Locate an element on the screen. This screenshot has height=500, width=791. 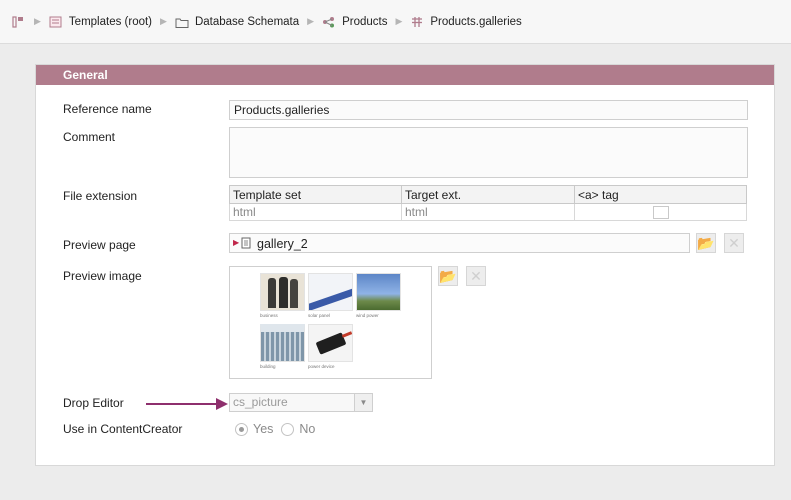
breadcrumb-label: Database Schemata is located at coordinates (247, 21).